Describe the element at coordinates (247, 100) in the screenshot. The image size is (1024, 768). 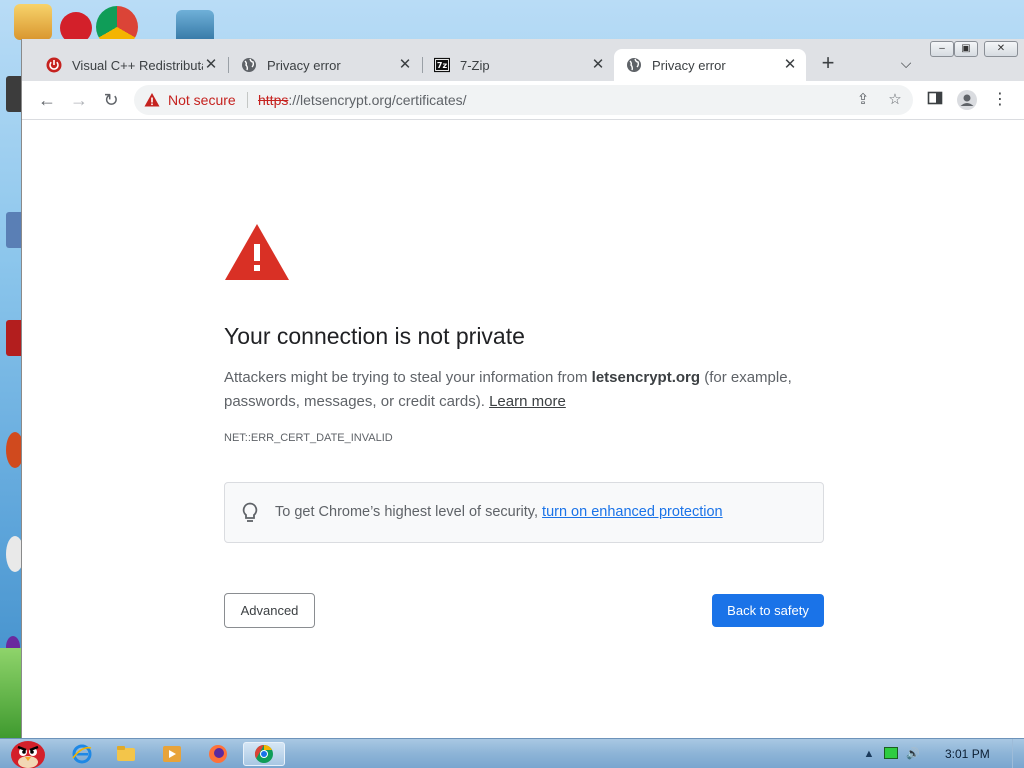
I see `omnibox-divider` at that location.